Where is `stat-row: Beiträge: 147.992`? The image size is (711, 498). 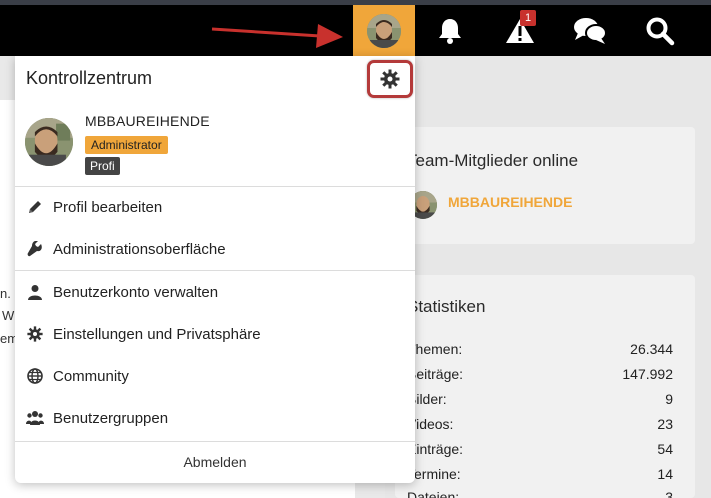
stat-row: Beiträge: 147.992 is located at coordinates (540, 374).